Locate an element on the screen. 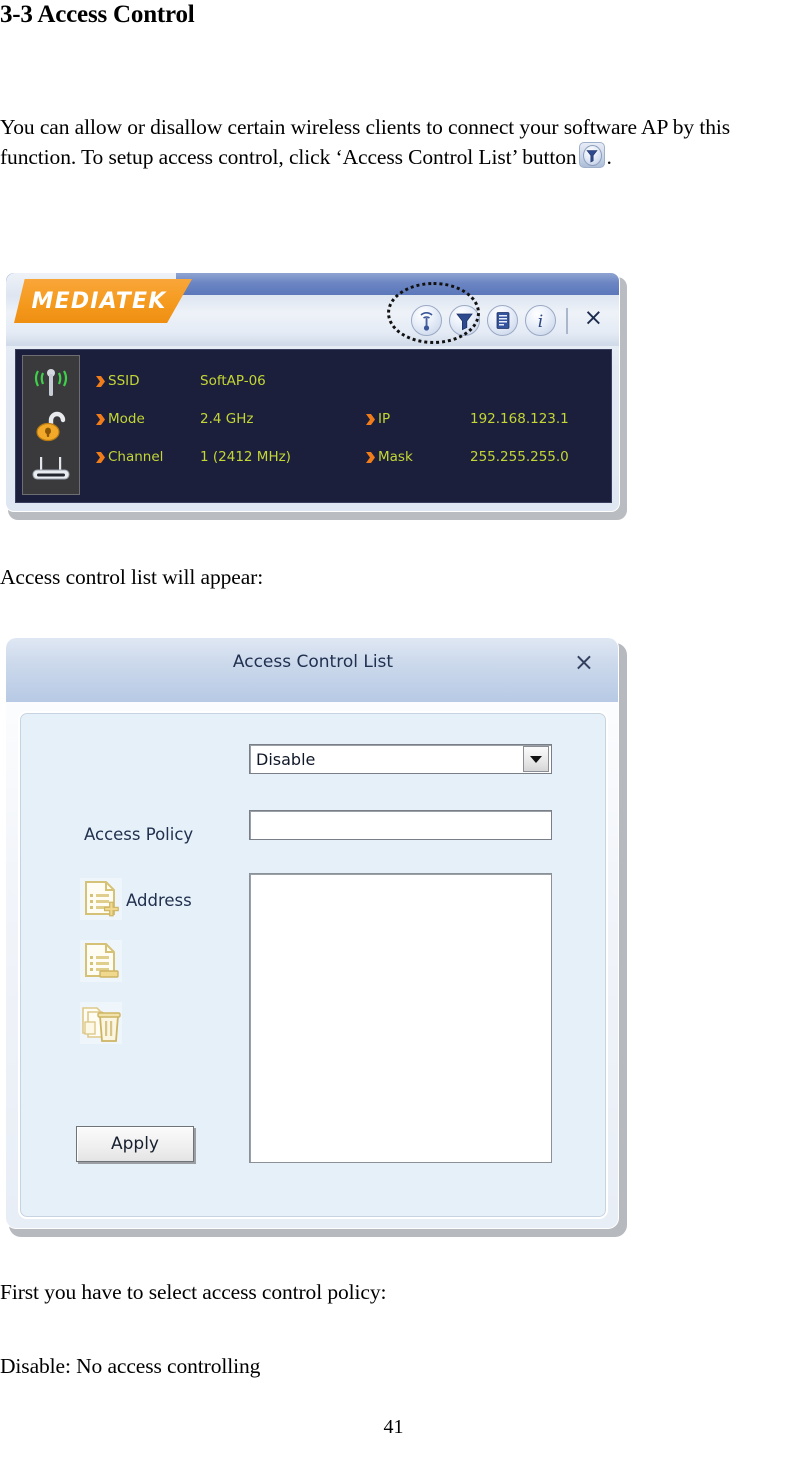 The width and height of the screenshot is (787, 1468). add-entry-icon is located at coordinates (101, 899).